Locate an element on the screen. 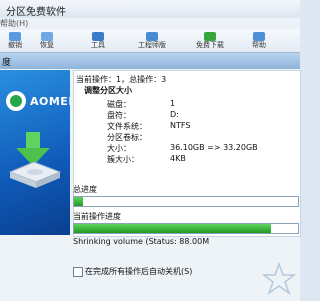  current-progress-bar is located at coordinates (186, 228).